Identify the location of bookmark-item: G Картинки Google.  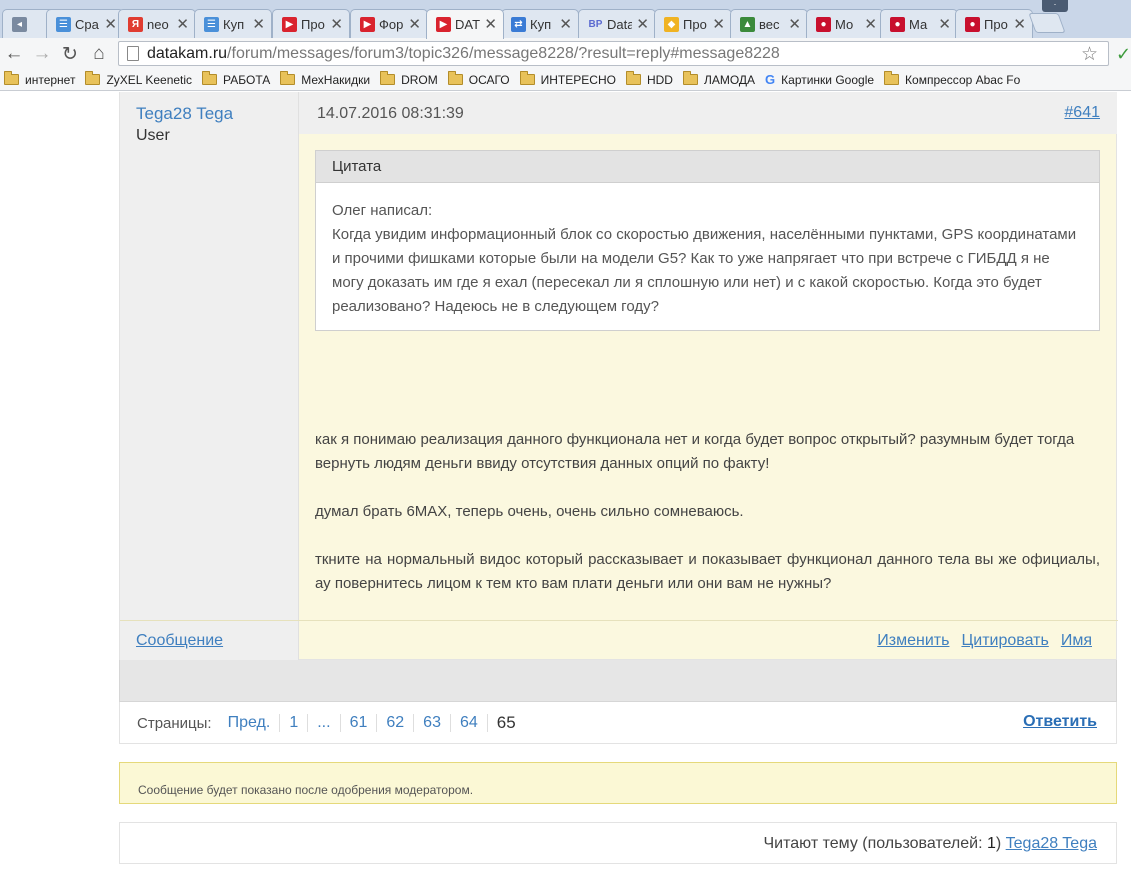
(819, 79).